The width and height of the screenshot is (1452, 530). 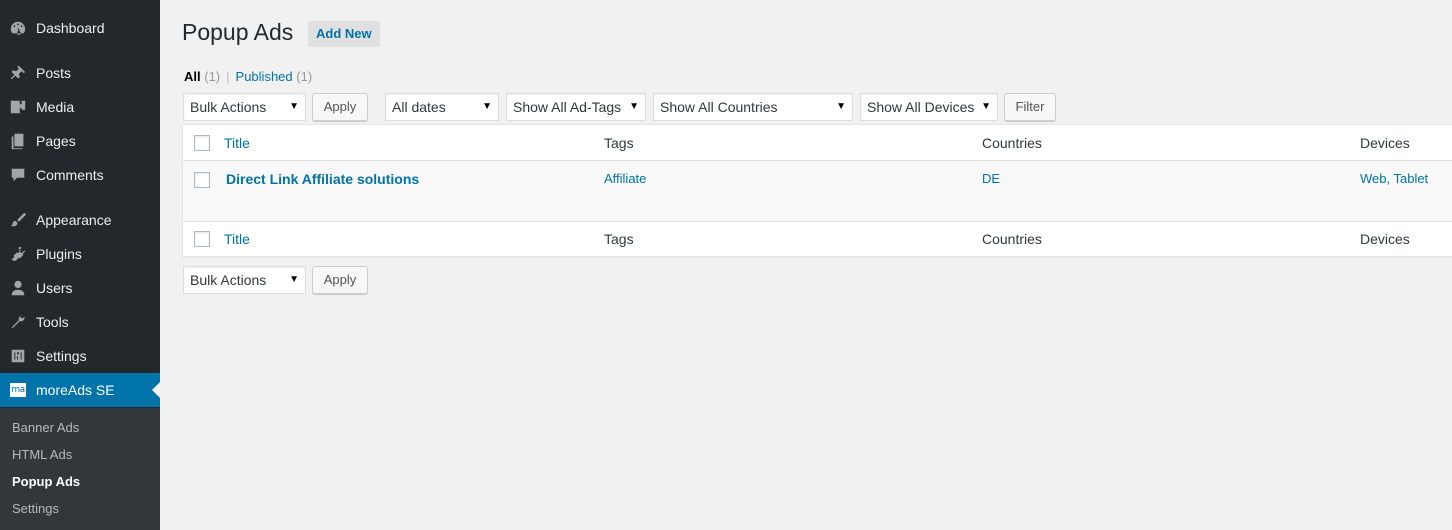 What do you see at coordinates (45, 427) in the screenshot?
I see `submenu-item-banner-ads: Banner Ads` at bounding box center [45, 427].